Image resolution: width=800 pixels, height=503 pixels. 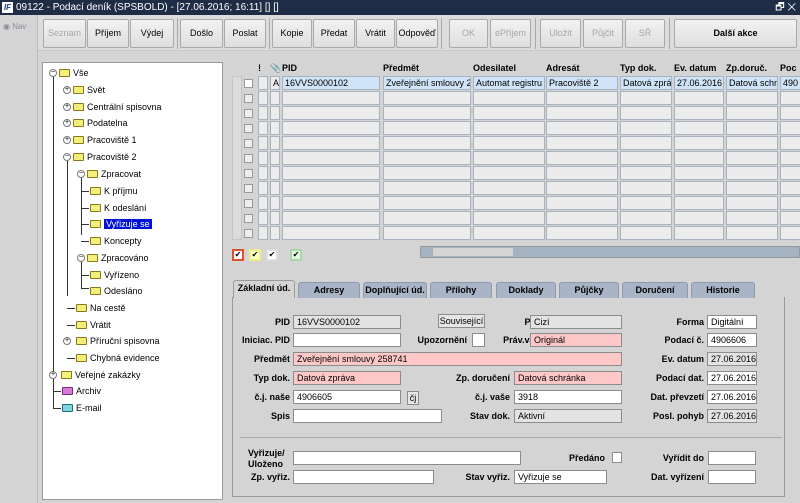 I want to click on tree-item-vse: Vše, so click(x=74, y=73).